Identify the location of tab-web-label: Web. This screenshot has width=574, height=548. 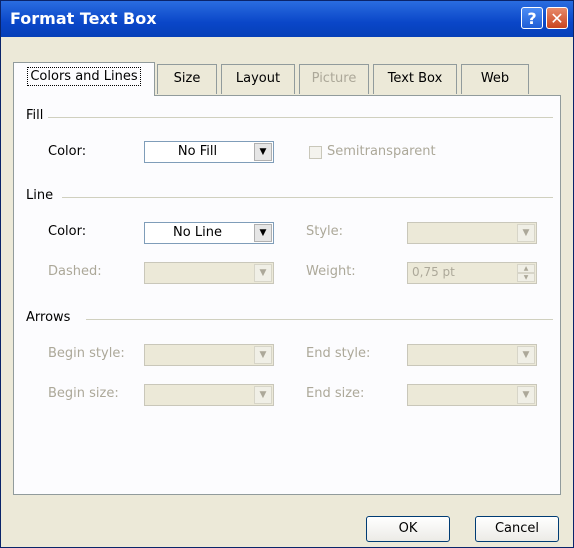
(495, 78).